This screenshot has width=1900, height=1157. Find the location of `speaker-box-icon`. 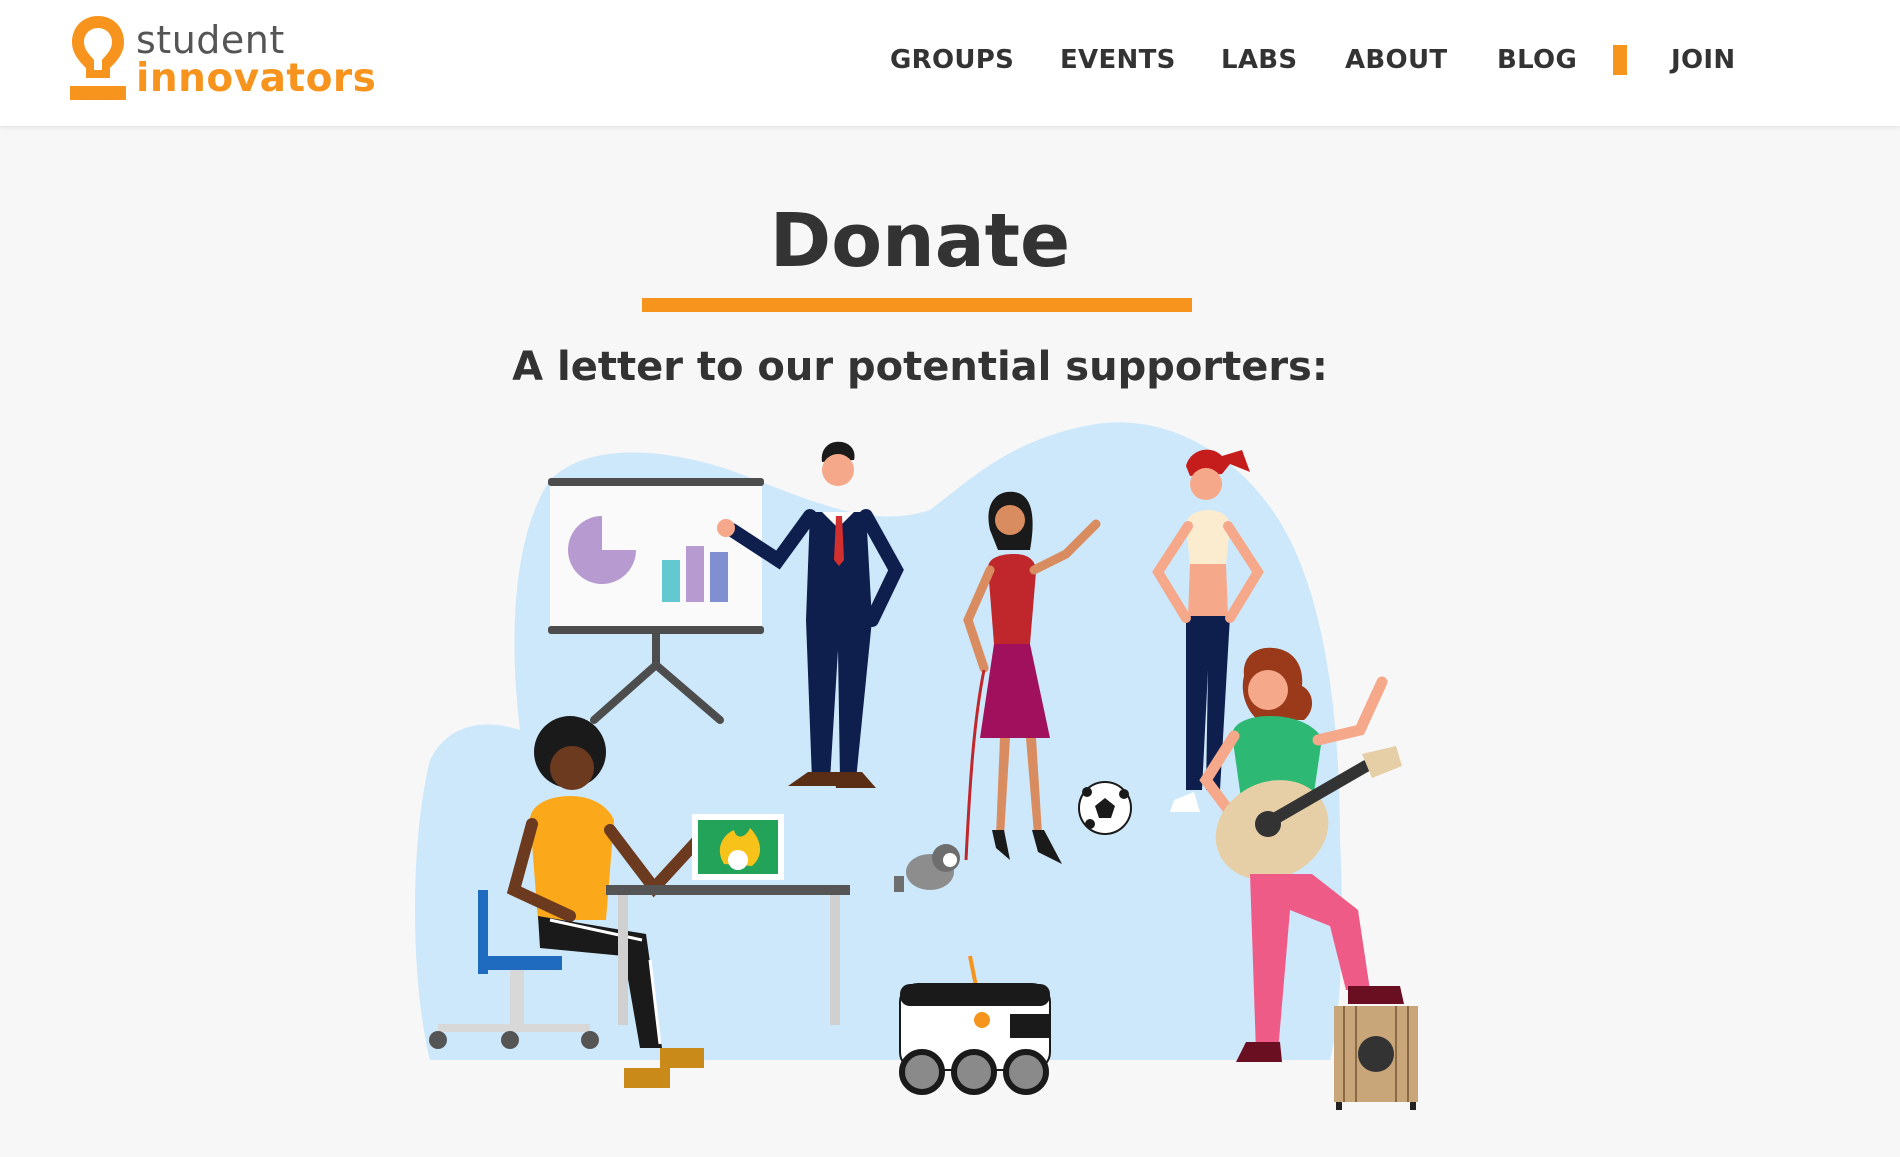

speaker-box-icon is located at coordinates (1376, 1058).